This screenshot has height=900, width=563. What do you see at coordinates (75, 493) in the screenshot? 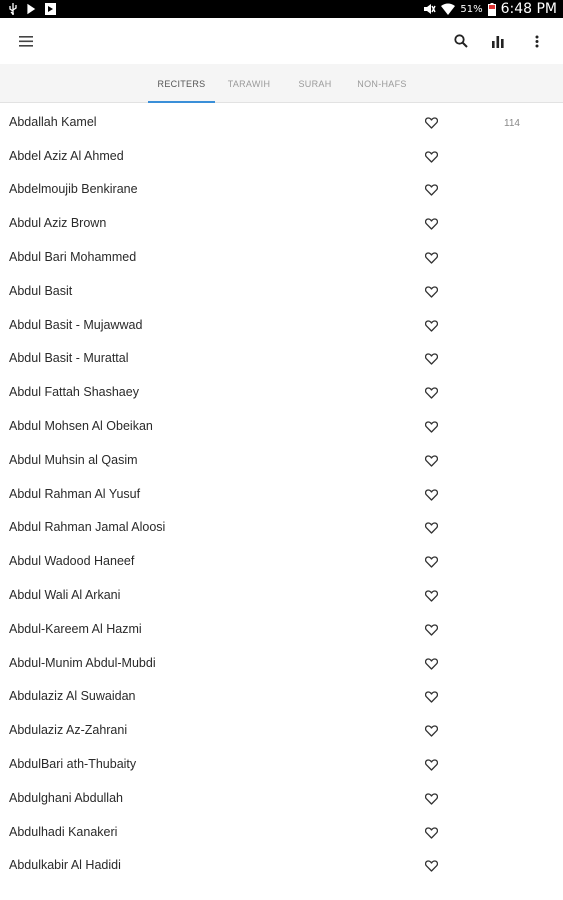
I see `reciter-name: Abdul Rahman Al Yusuf` at bounding box center [75, 493].